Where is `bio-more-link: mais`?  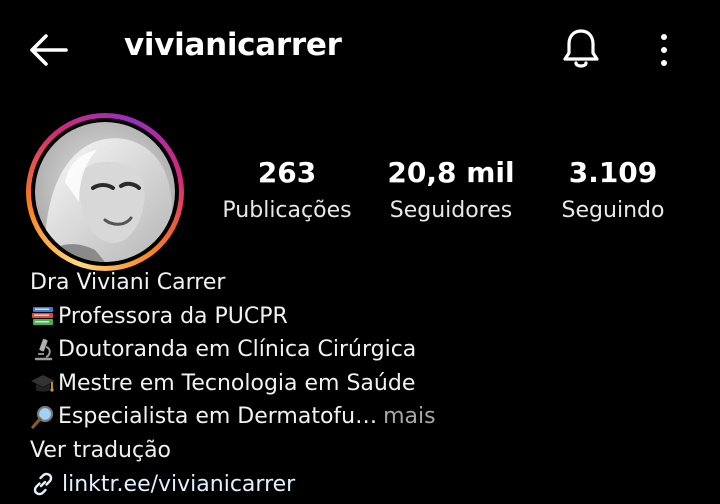 bio-more-link: mais is located at coordinates (409, 417).